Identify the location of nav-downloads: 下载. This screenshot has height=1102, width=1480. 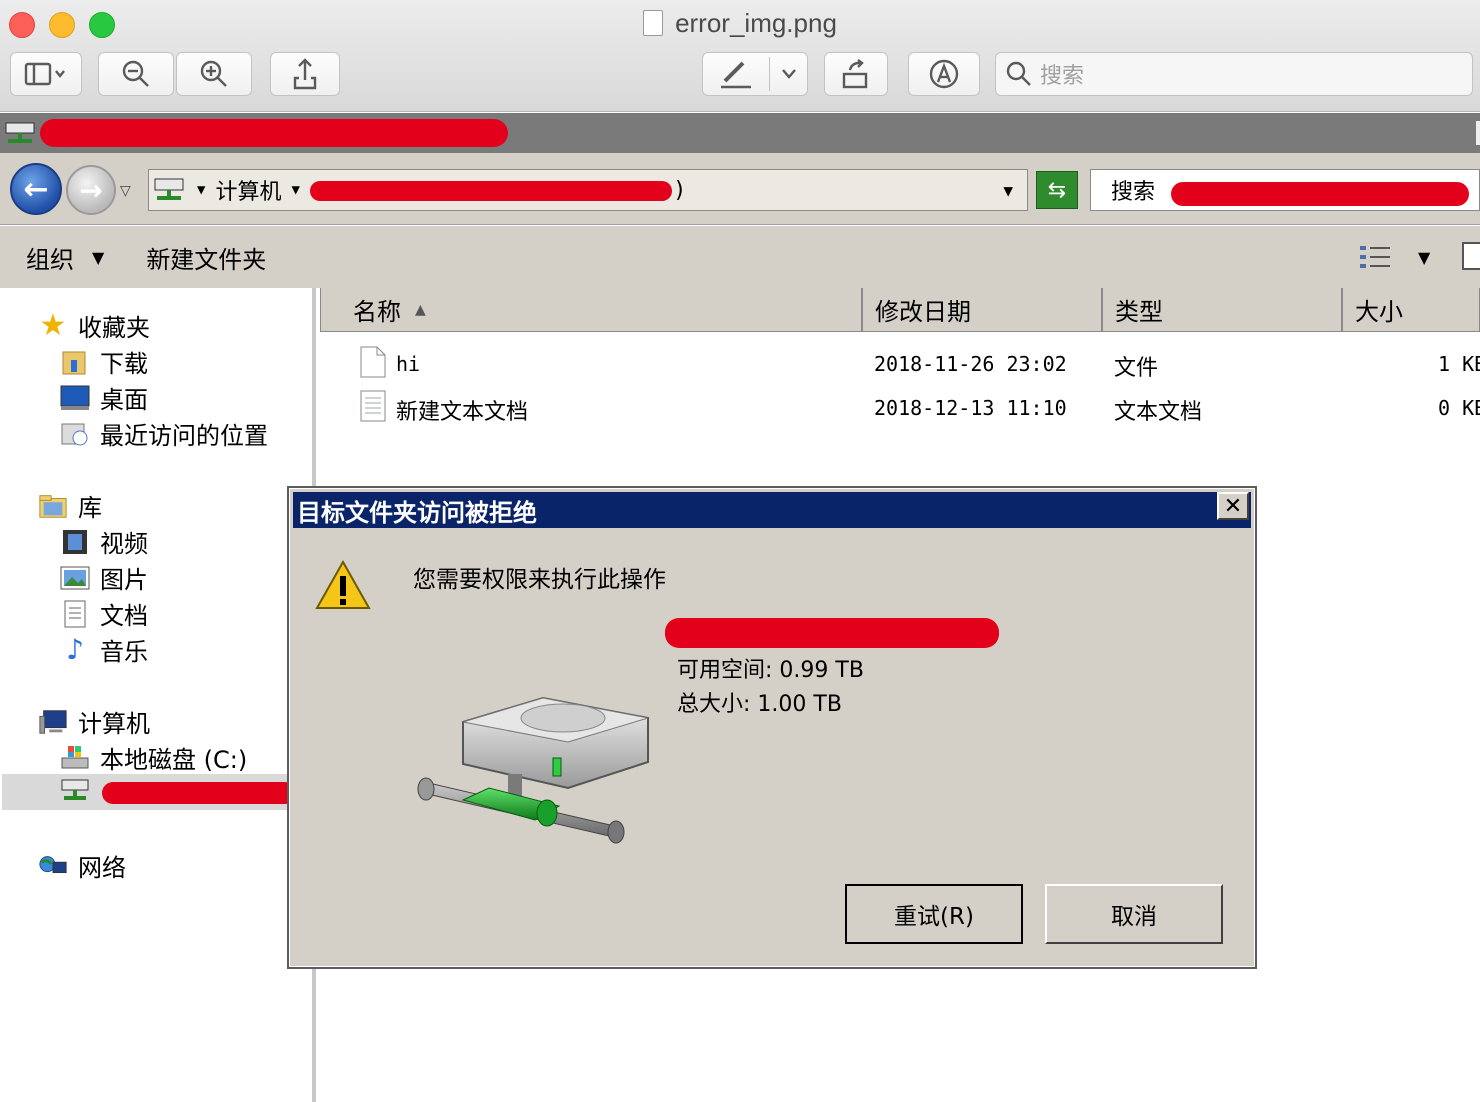
(104, 361).